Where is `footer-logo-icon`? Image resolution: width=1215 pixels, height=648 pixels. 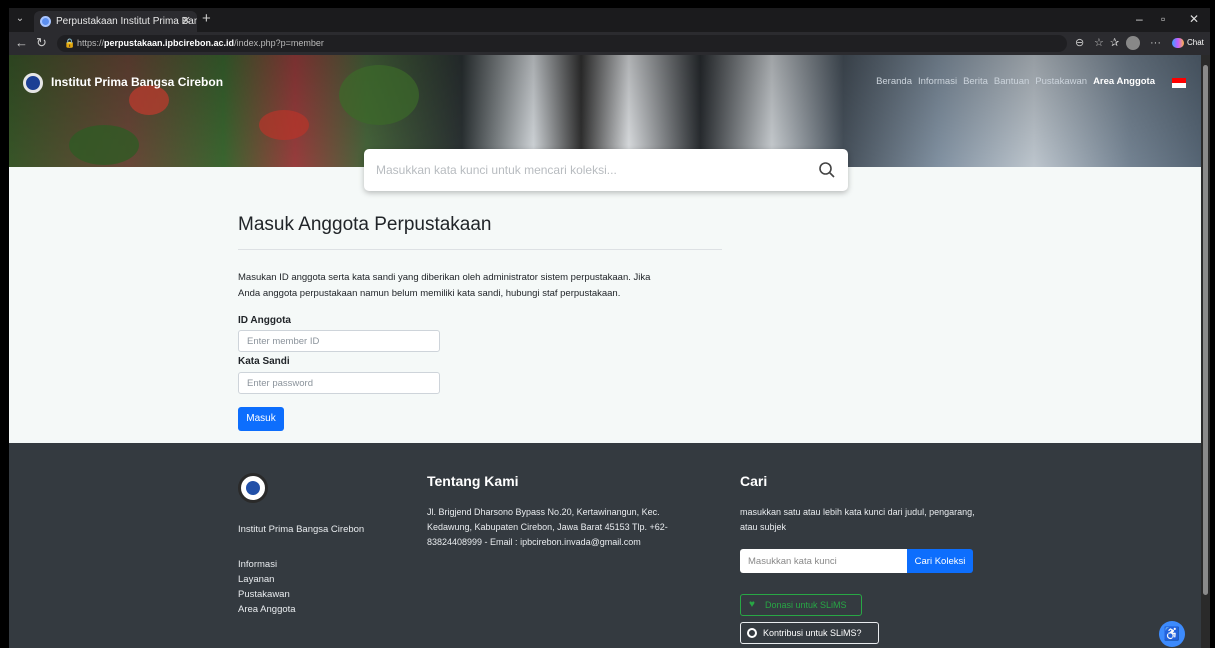 footer-logo-icon is located at coordinates (253, 488).